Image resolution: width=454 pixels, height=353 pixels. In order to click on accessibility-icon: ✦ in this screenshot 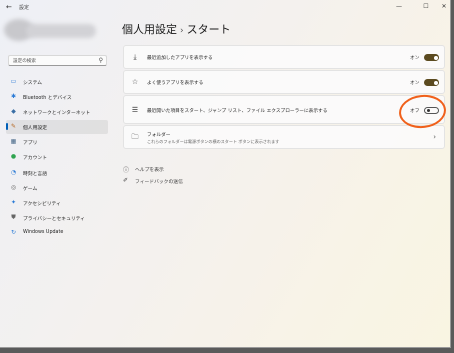, I will do `click(13, 202)`.